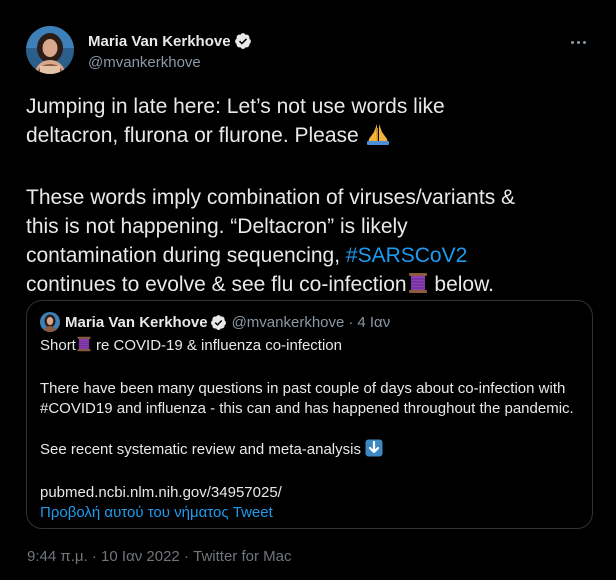 The height and width of the screenshot is (580, 616). Describe the element at coordinates (309, 513) in the screenshot. I see `show-thread-link: Προβολή αυτού του νήματος Tweet` at that location.